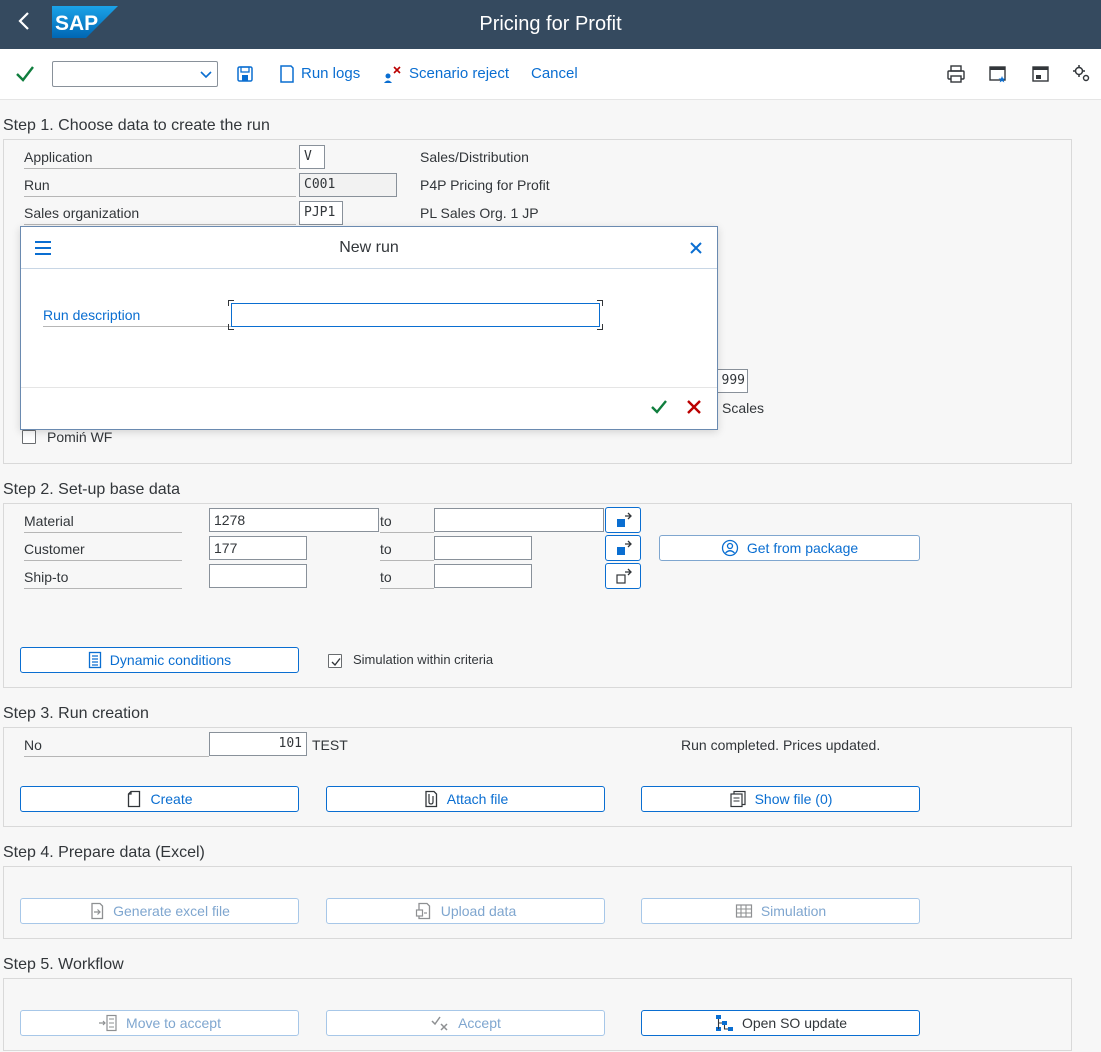 The height and width of the screenshot is (1052, 1101). I want to click on run-label: Run, so click(160, 185).